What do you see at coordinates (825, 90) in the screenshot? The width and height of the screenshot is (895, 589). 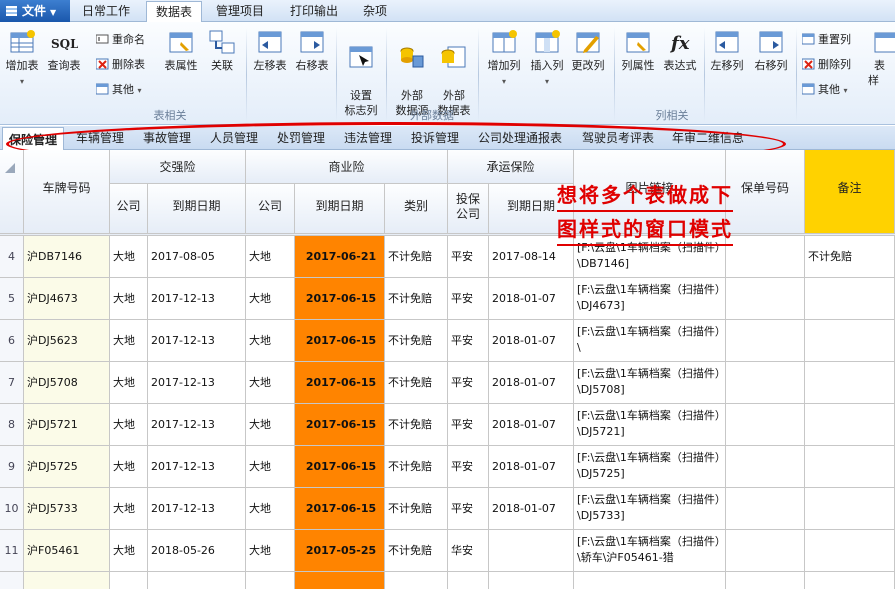 I see `other-col-button: 其他 ▾` at bounding box center [825, 90].